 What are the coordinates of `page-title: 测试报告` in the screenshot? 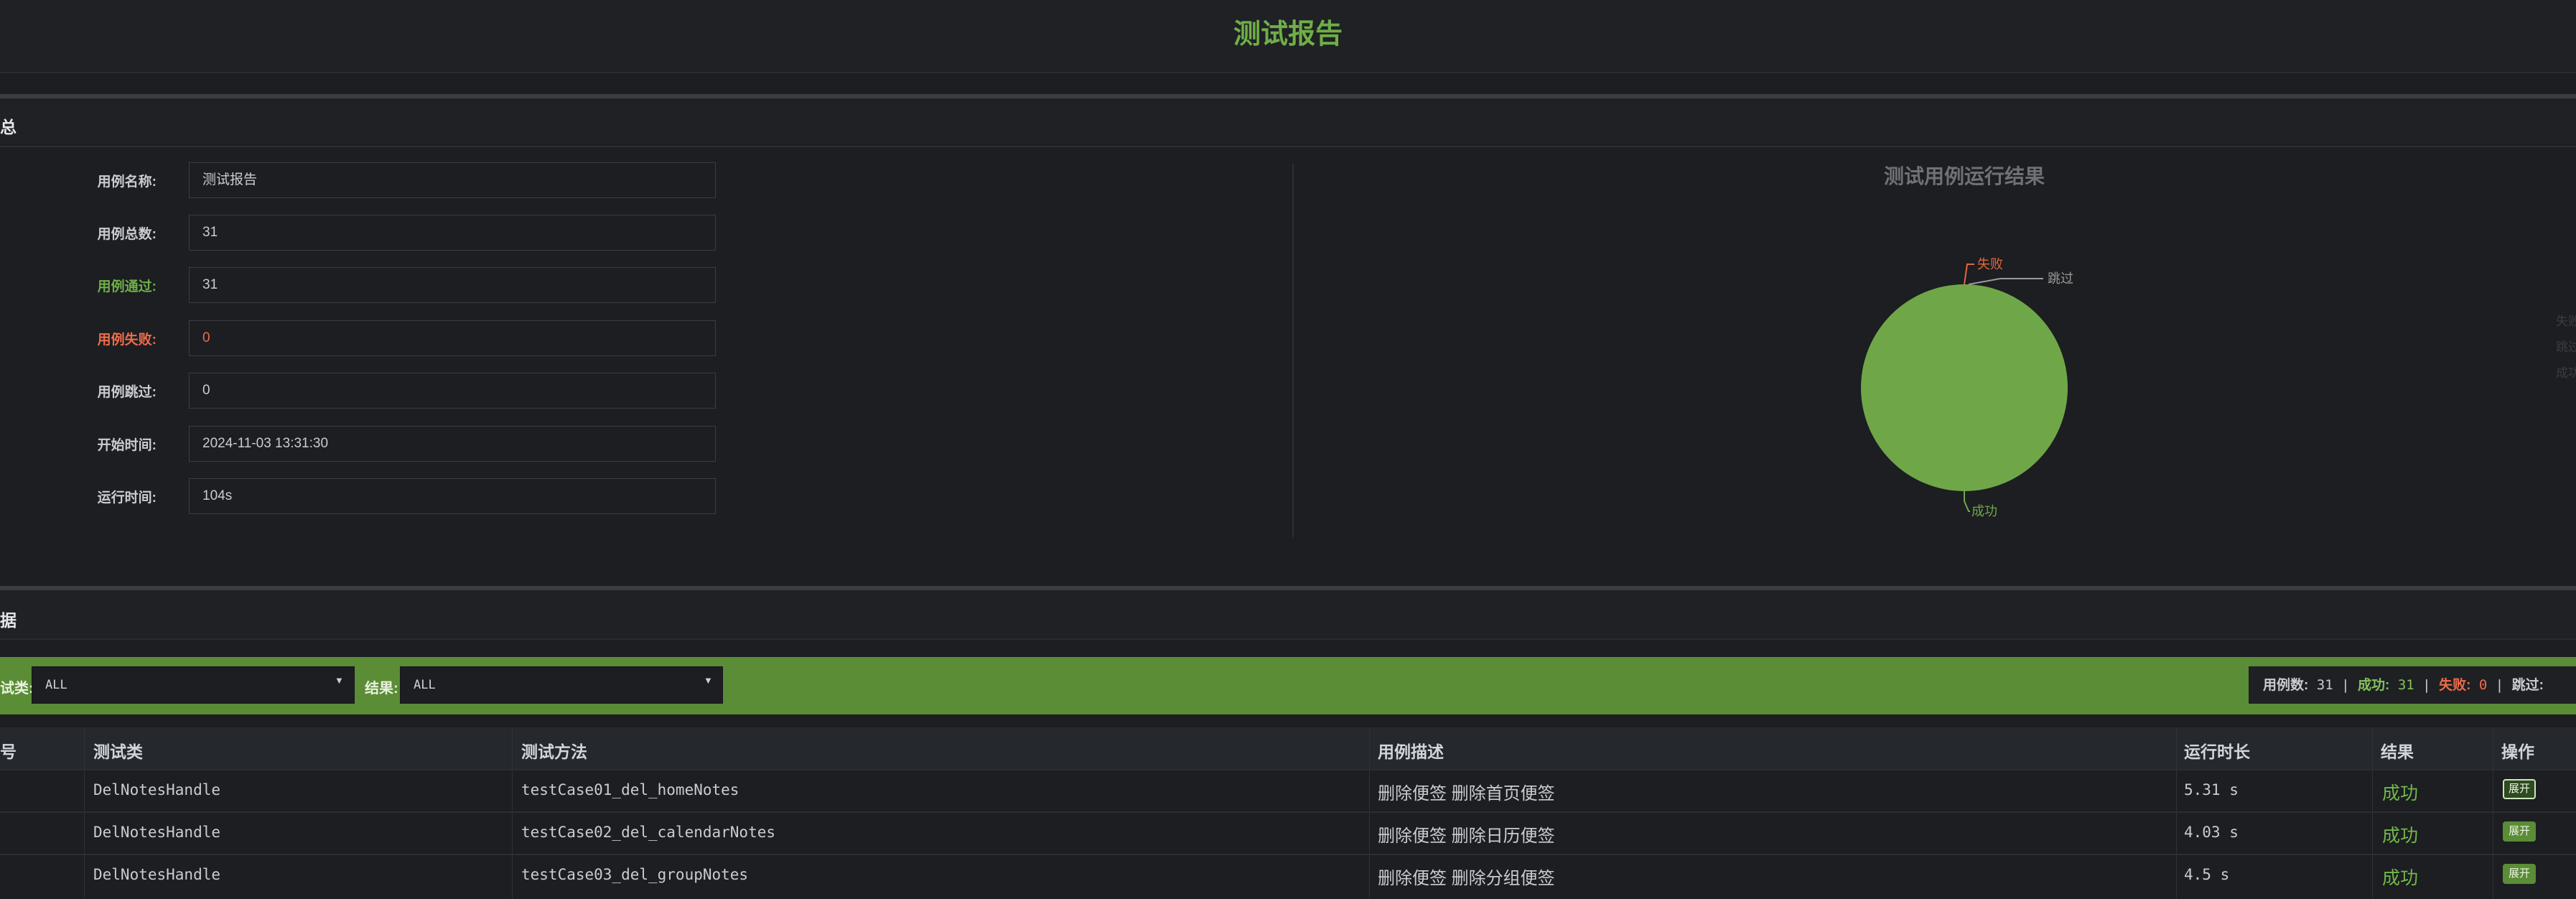 It's located at (1288, 34).